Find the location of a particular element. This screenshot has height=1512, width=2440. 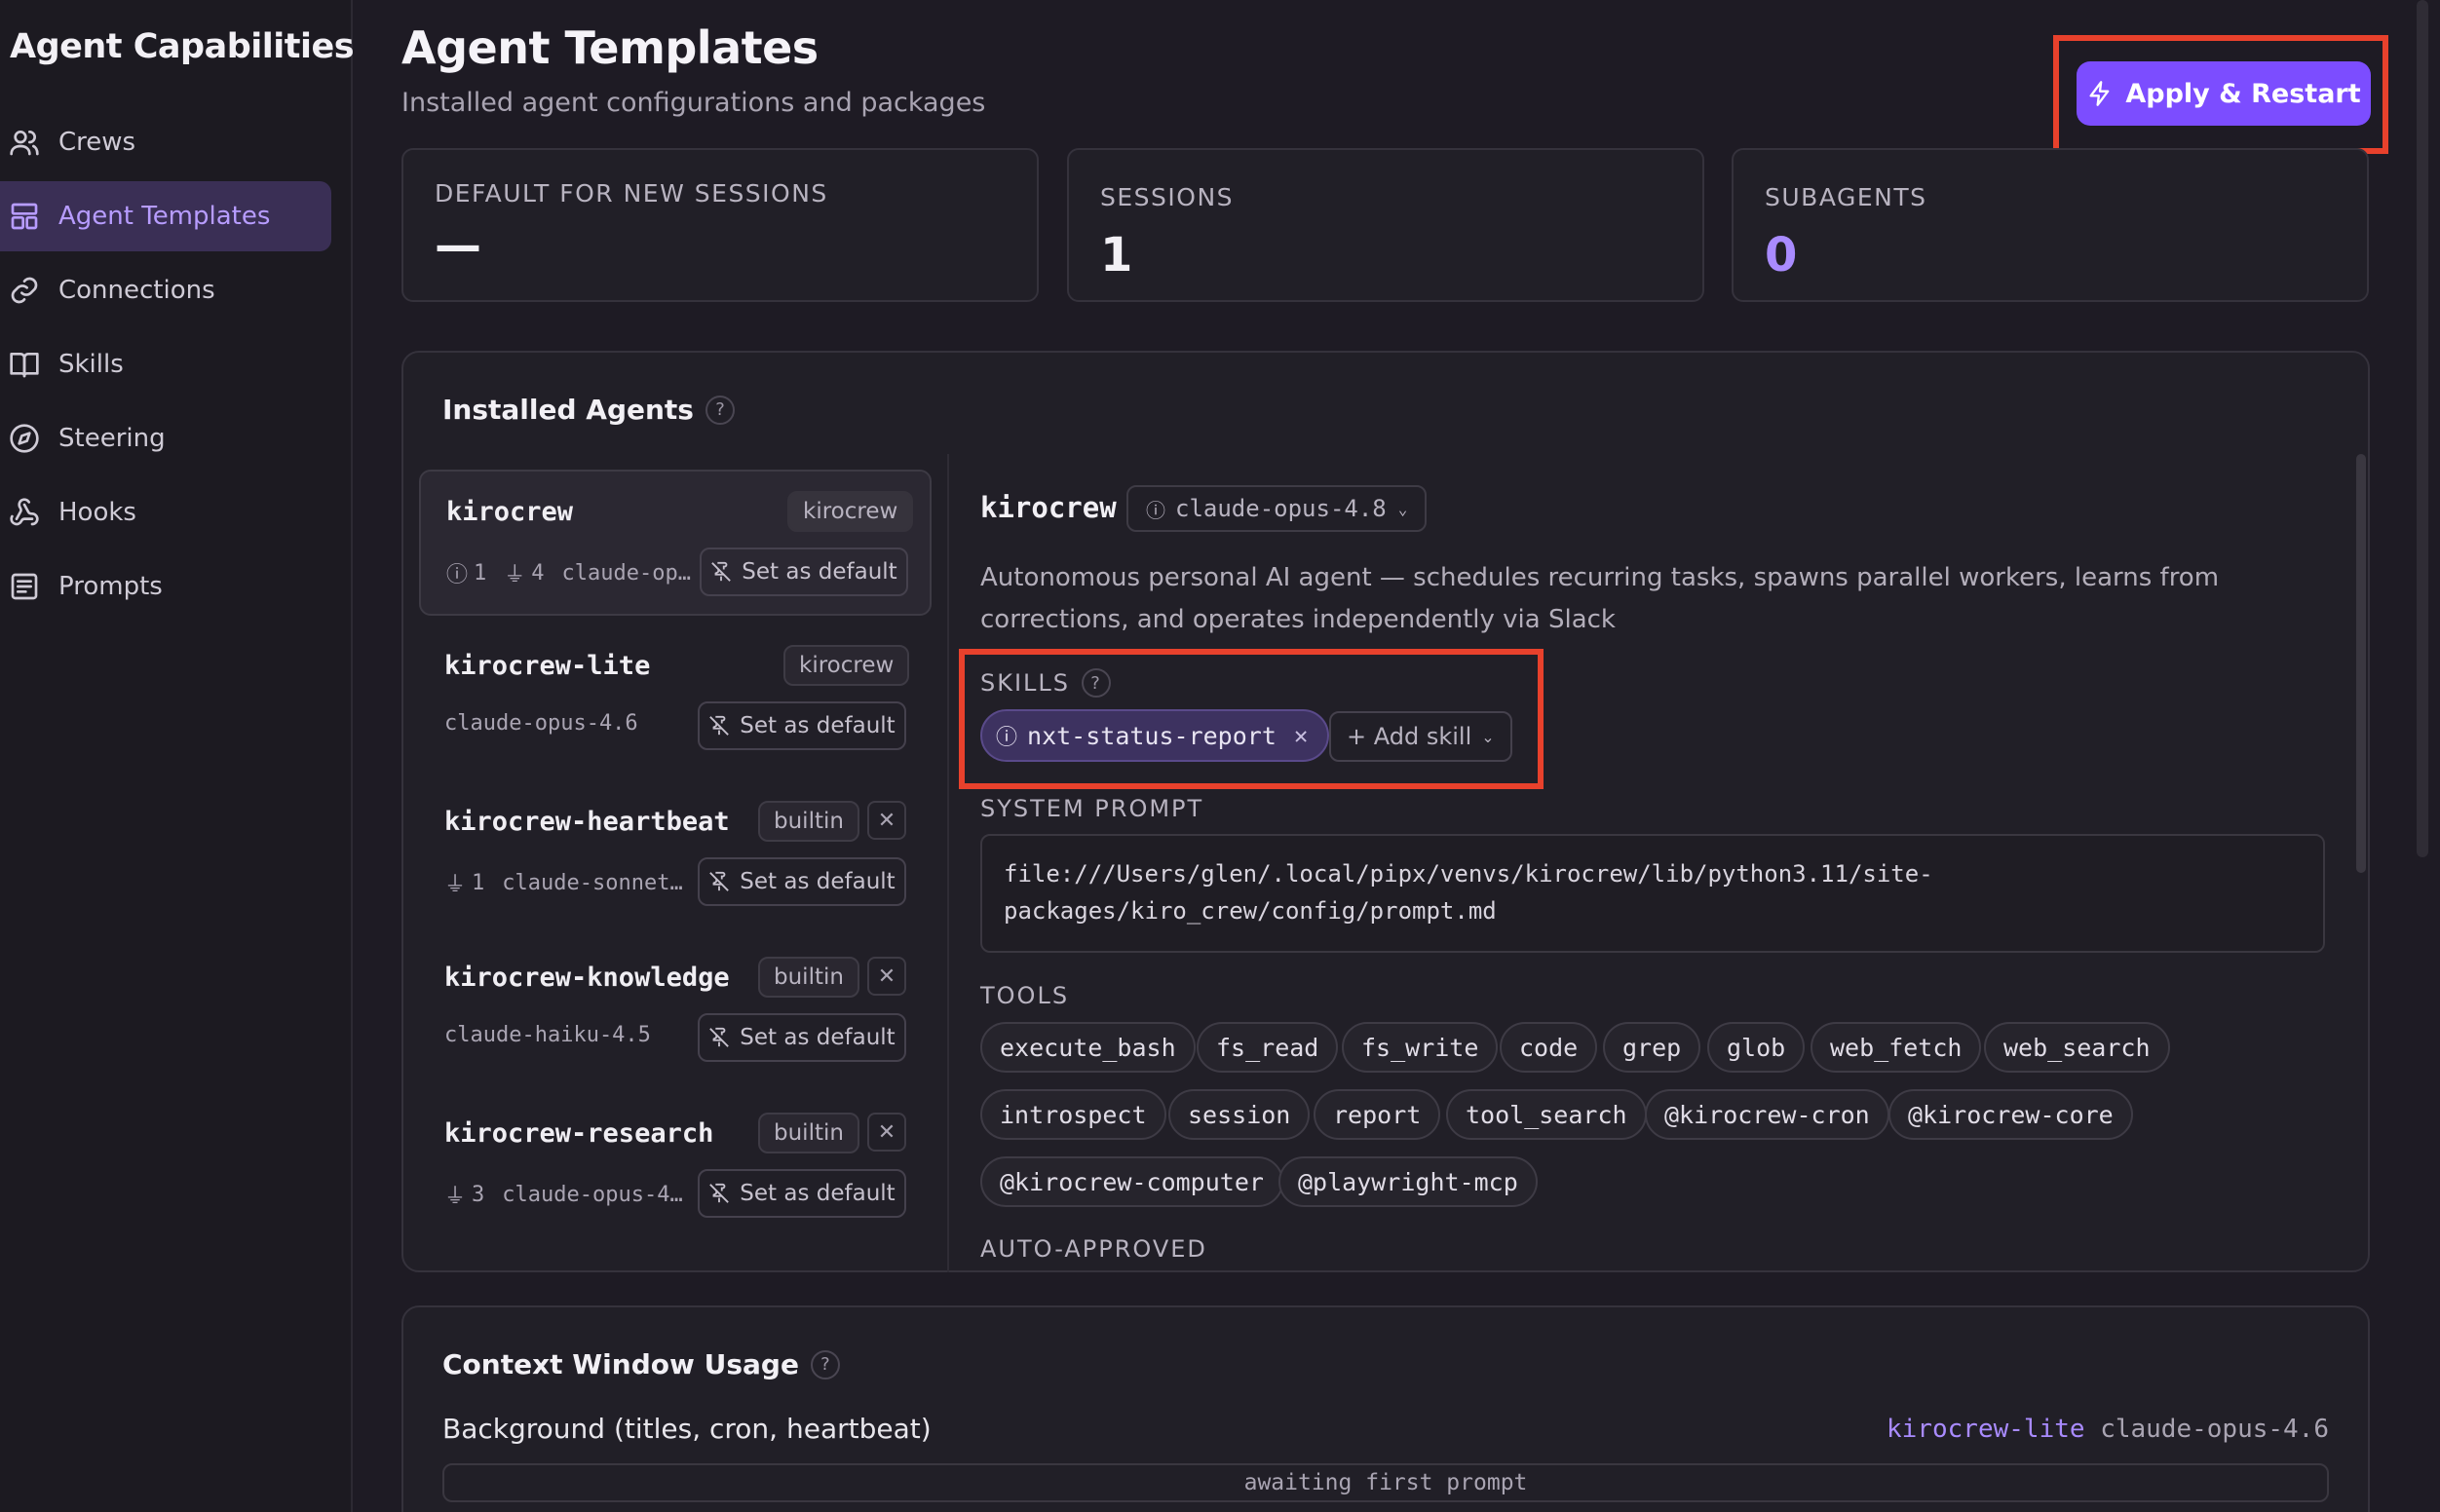

layout-icon is located at coordinates (24, 216).